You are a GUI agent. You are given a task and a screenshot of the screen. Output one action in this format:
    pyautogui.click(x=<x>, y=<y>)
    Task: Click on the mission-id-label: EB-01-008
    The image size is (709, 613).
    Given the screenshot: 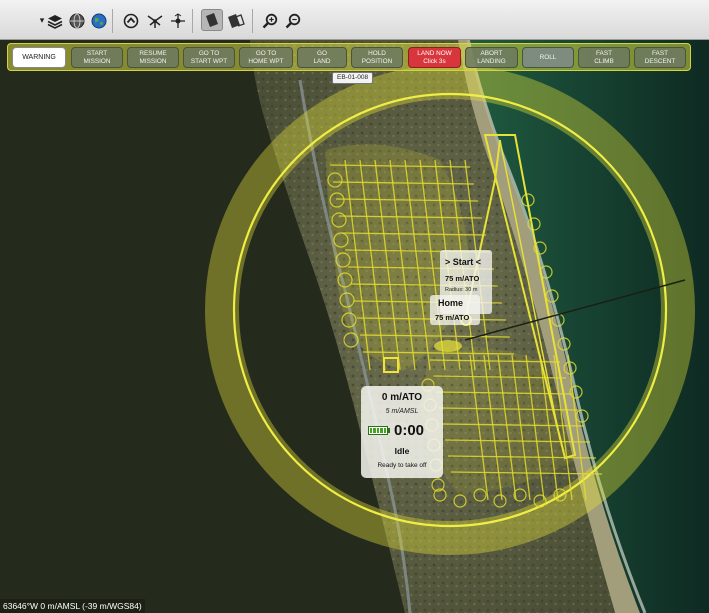 What is the action you would take?
    pyautogui.click(x=353, y=78)
    